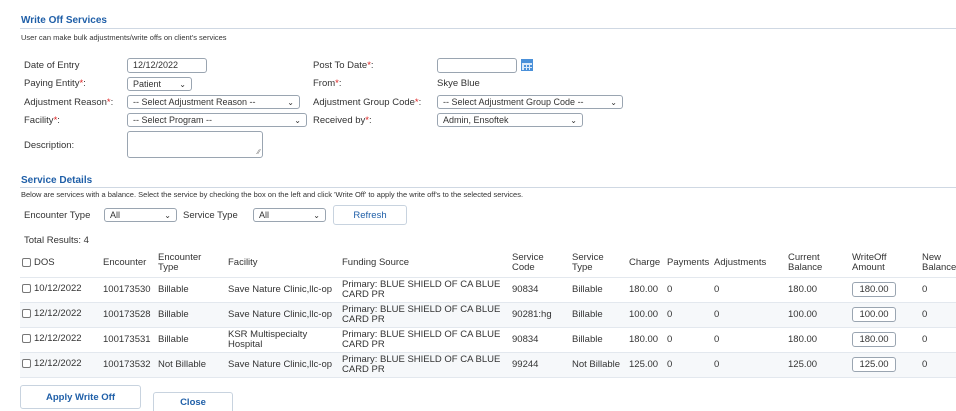  Describe the element at coordinates (193, 401) in the screenshot. I see `close-button: Close` at that location.